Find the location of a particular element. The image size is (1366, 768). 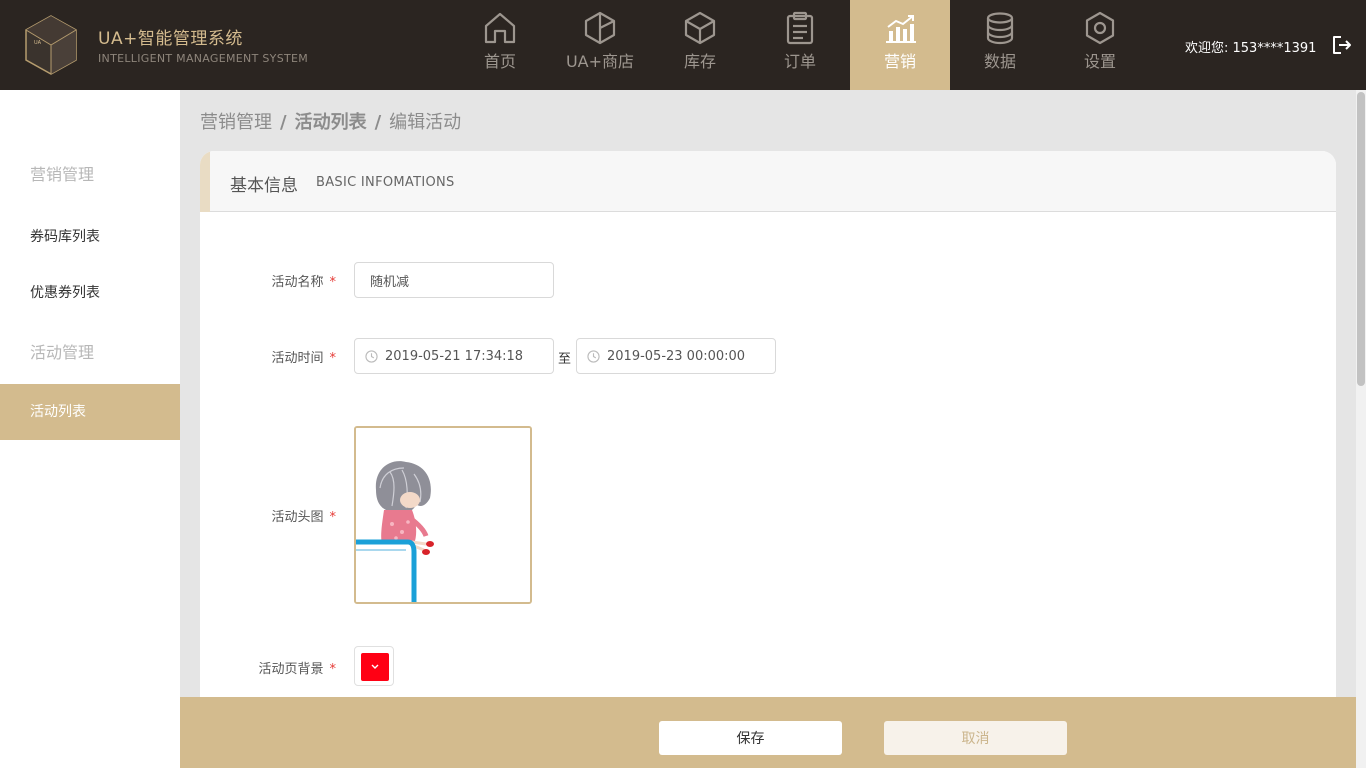

end-time-input: 2019-05-23 00:00:00 is located at coordinates (676, 356).